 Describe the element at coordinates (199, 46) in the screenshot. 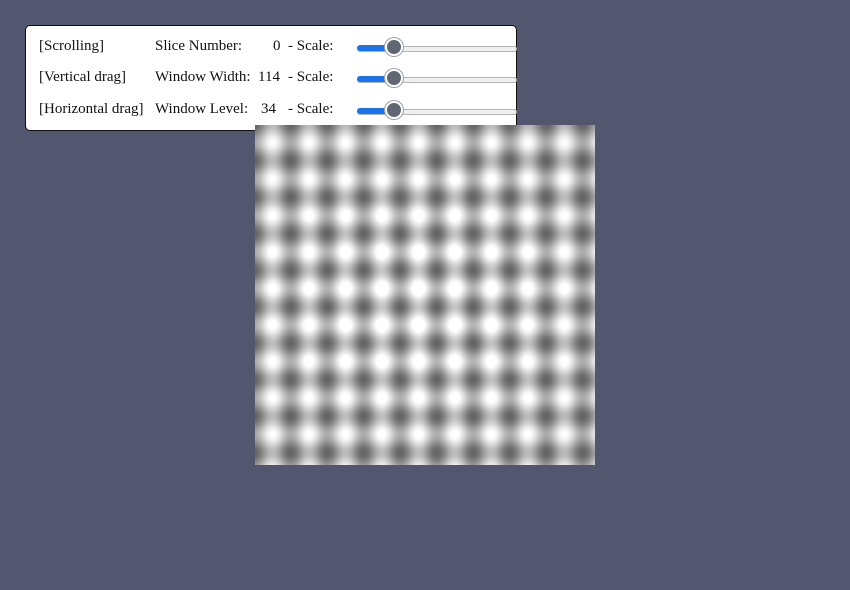

I see `slice-number-label: Slice Number:` at that location.